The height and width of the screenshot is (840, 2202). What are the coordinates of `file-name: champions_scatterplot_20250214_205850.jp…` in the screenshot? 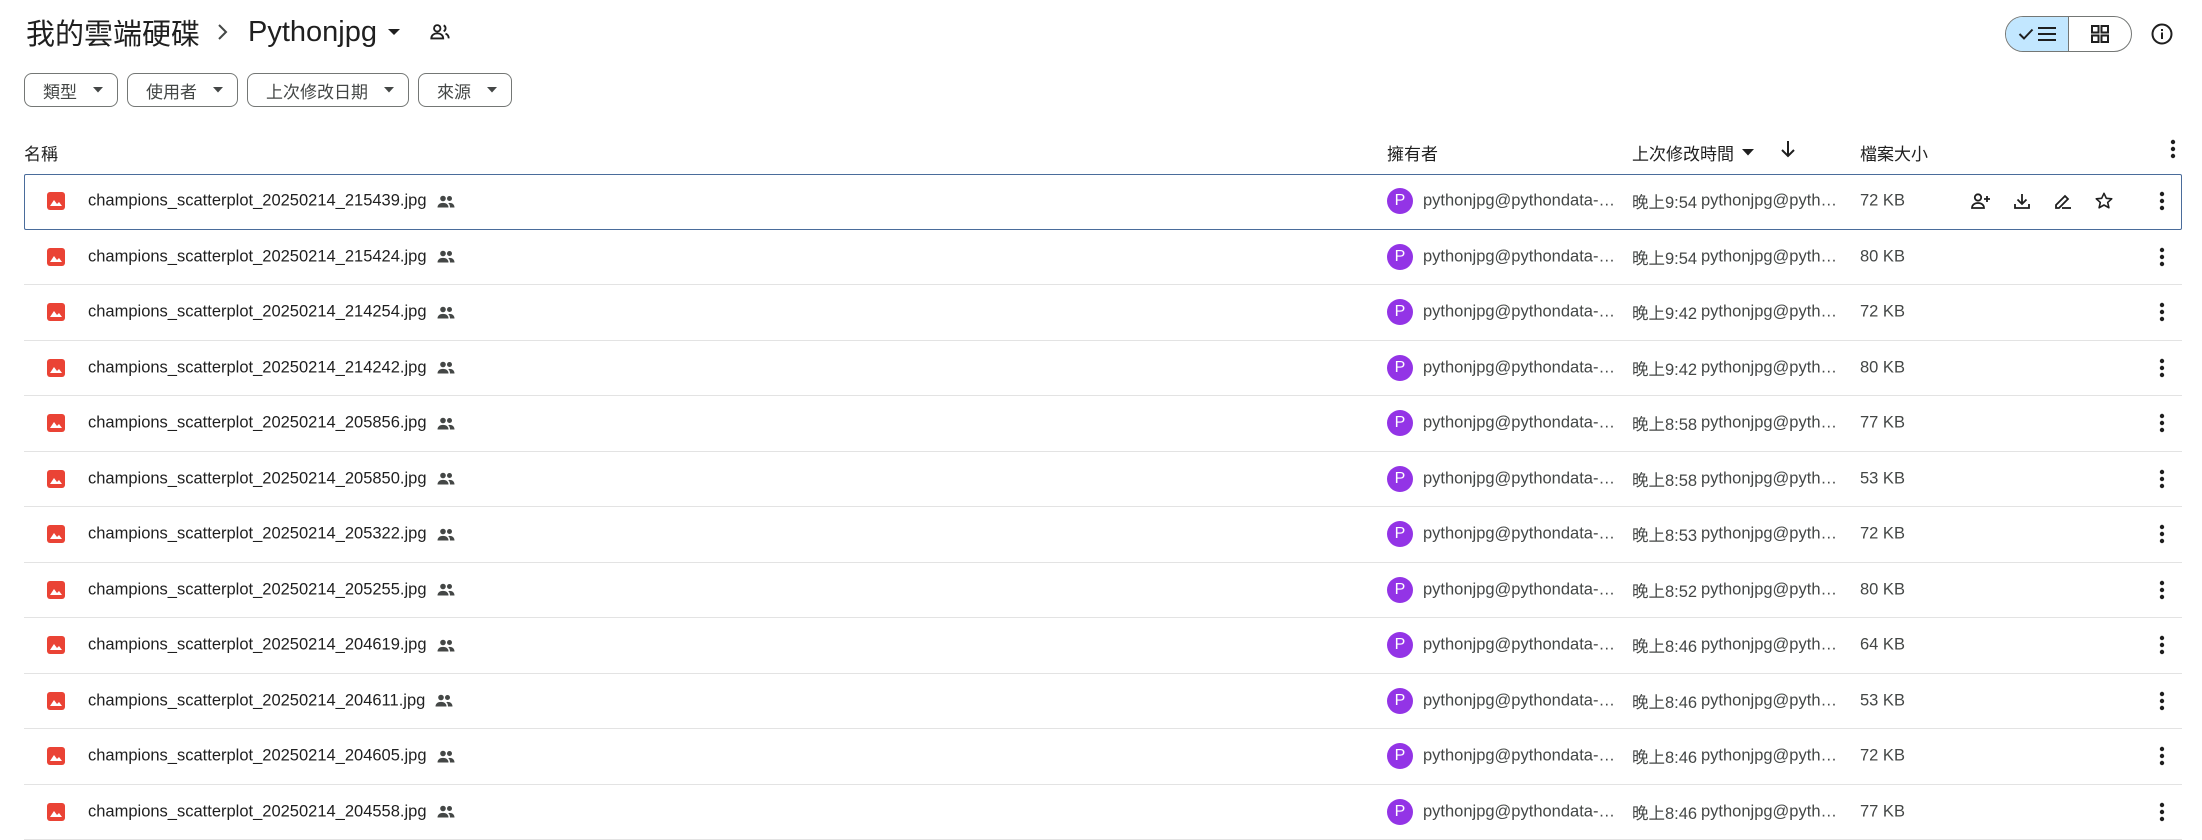 It's located at (257, 478).